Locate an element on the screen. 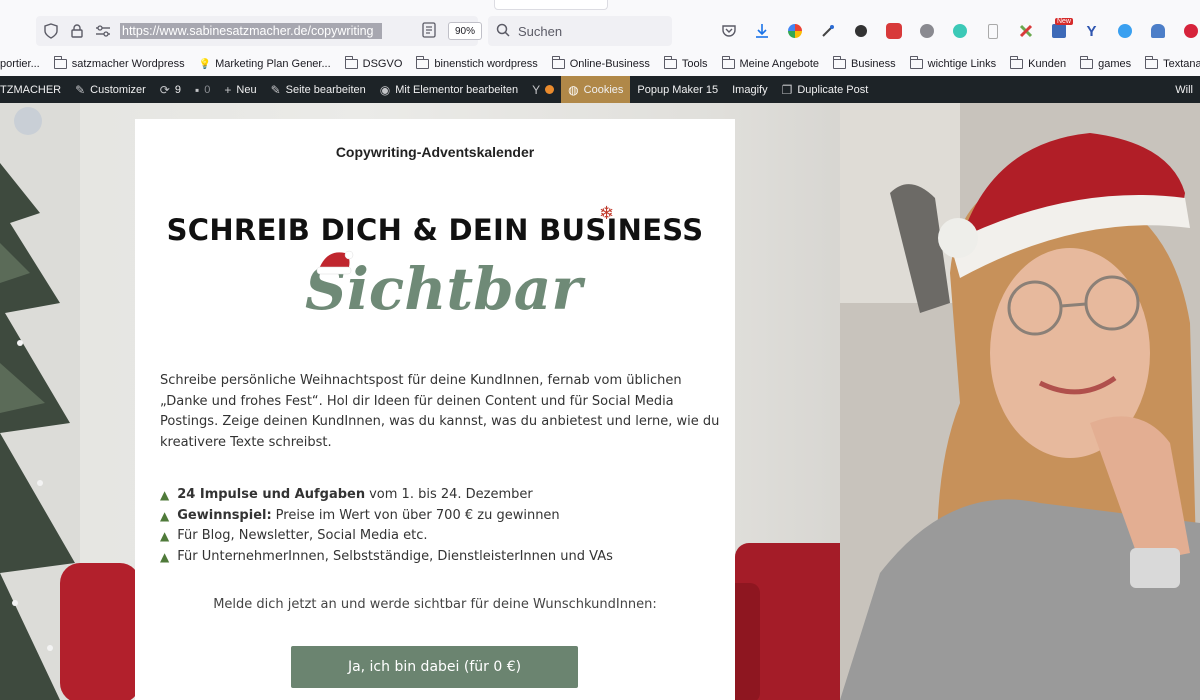 Image resolution: width=1200 pixels, height=700 pixels. bookmark-item: Textanalyse is located at coordinates (1172, 63).